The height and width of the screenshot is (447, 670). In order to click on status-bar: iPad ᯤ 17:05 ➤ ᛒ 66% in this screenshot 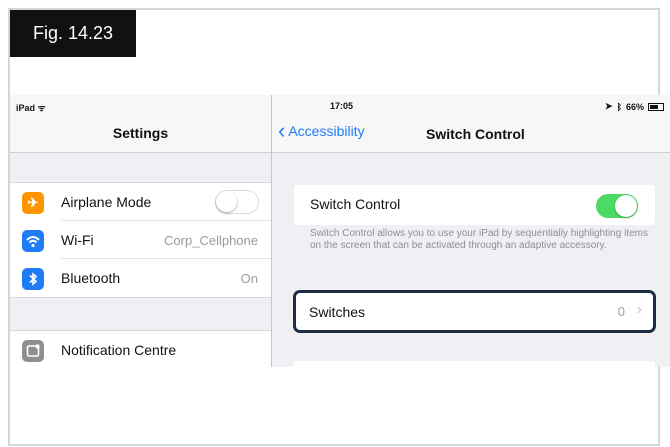, I will do `click(340, 105)`.